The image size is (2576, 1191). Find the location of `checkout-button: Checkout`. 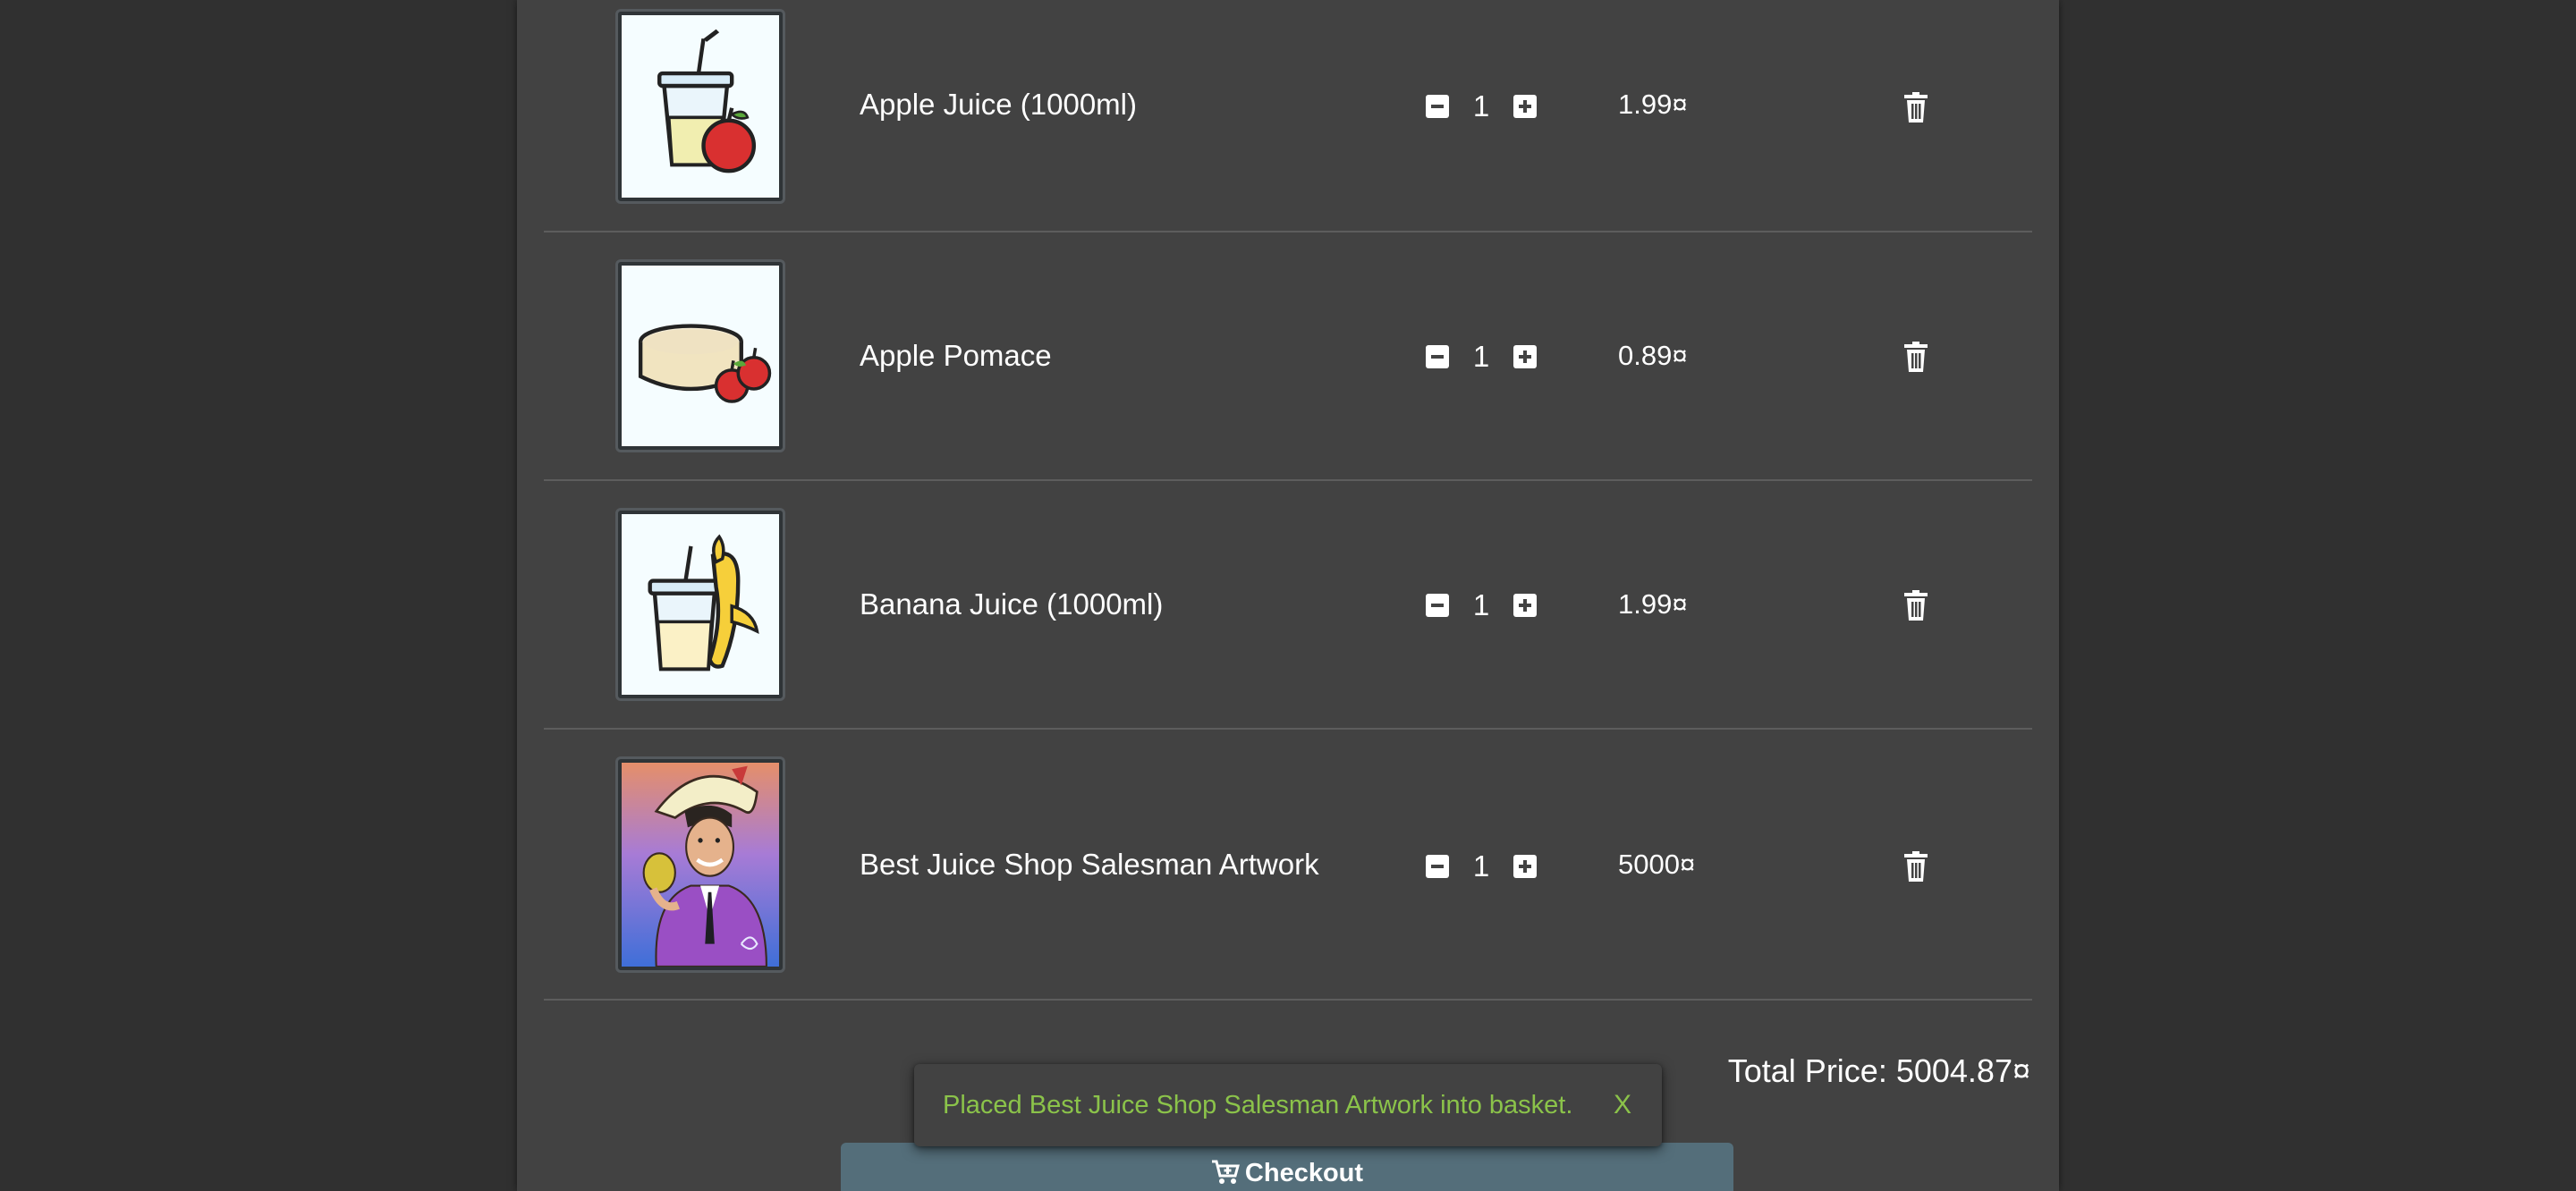

checkout-button: Checkout is located at coordinates (1287, 1167).